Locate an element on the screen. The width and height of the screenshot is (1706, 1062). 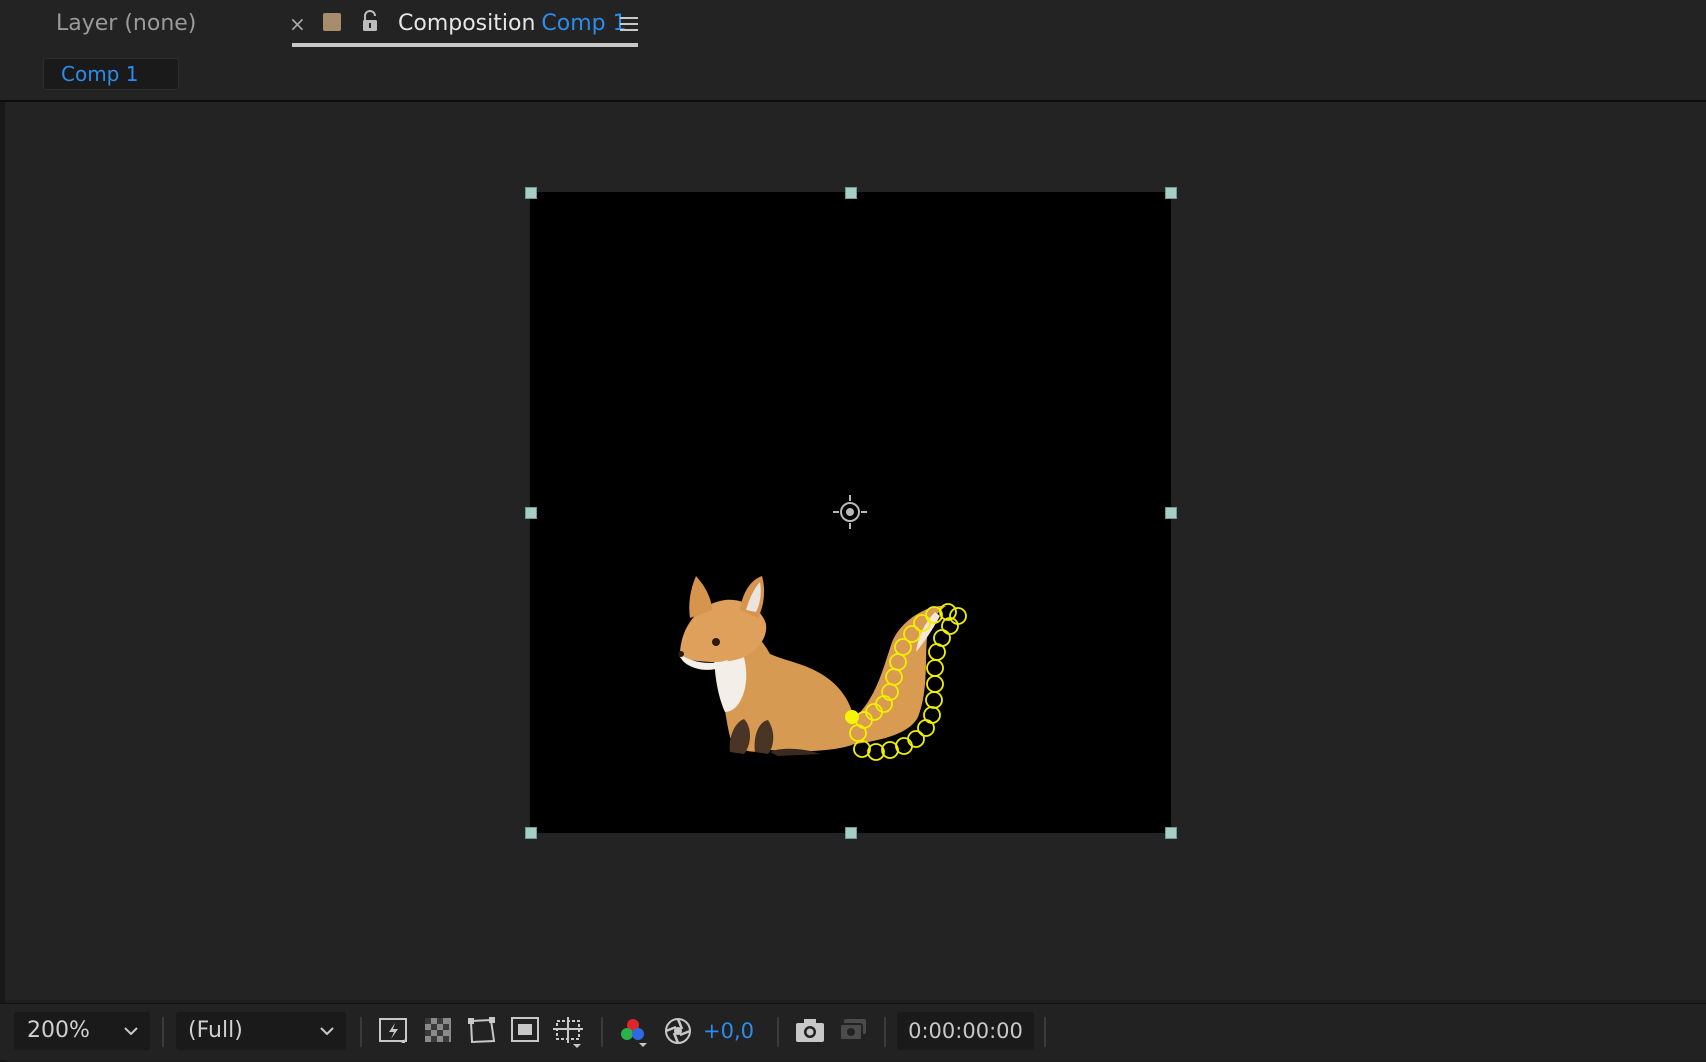
color-channels-icon is located at coordinates (634, 1035).